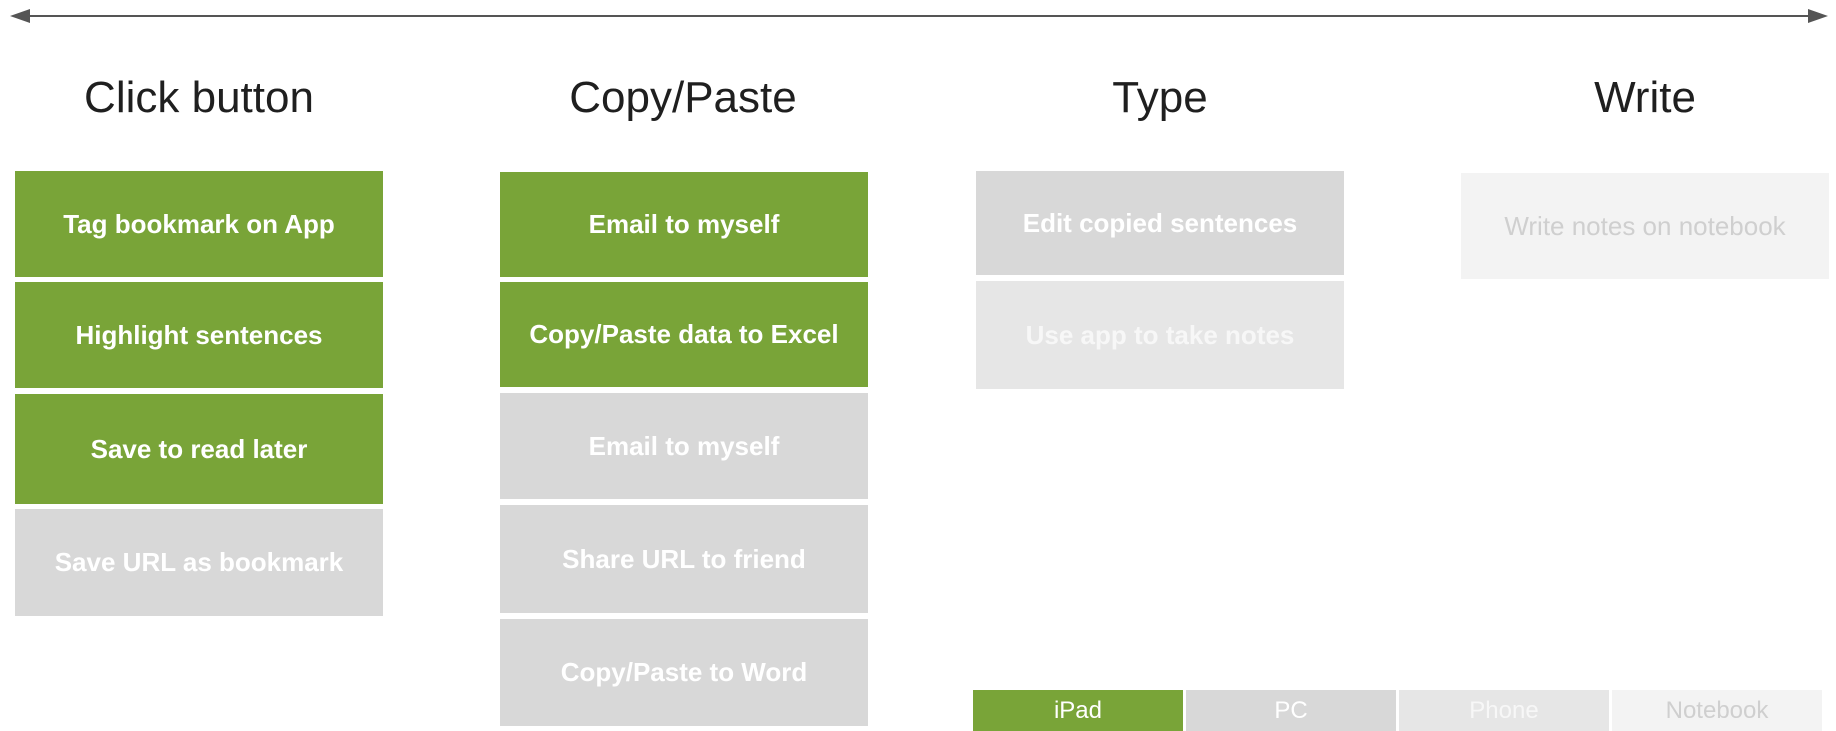 This screenshot has width=1836, height=731. What do you see at coordinates (684, 334) in the screenshot?
I see `card-copy-paste-data-to-excel: Copy/Paste data to Excel` at bounding box center [684, 334].